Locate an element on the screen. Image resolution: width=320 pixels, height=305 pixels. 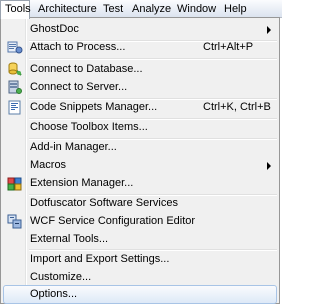
menu-item-wcf-service-configuration-editor: WCF Service Configuration Editor is located at coordinates (140, 221).